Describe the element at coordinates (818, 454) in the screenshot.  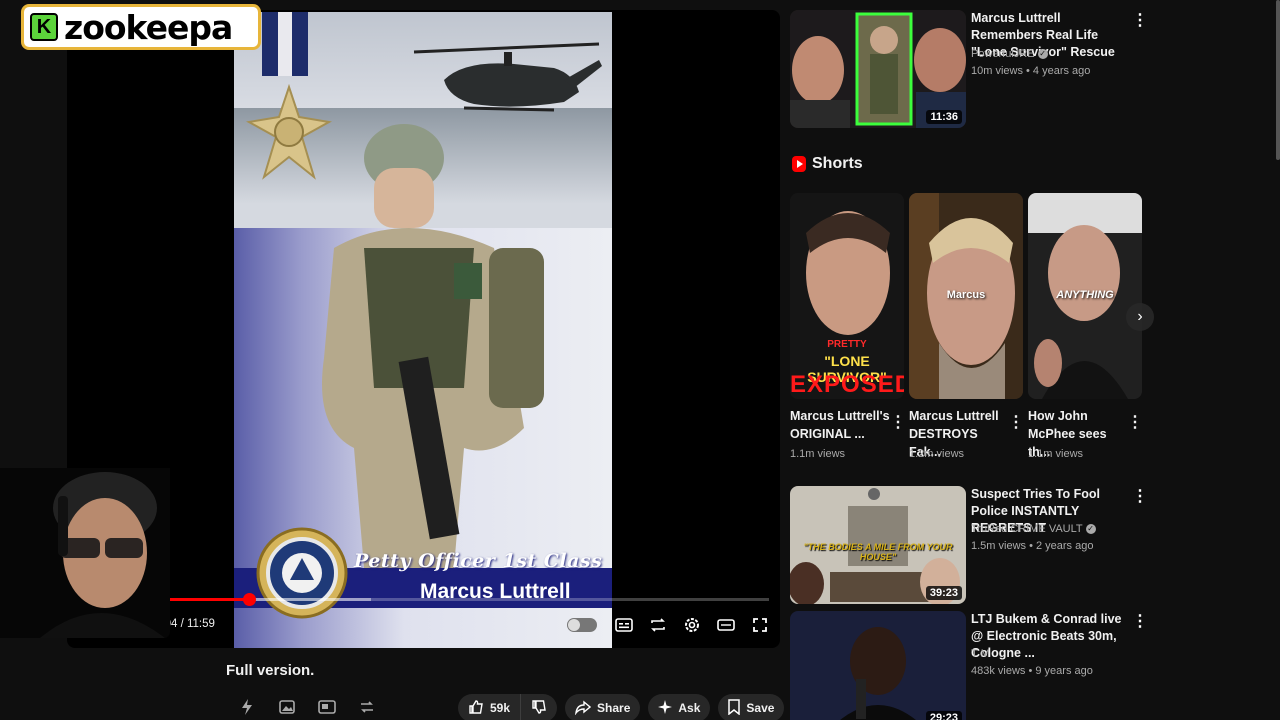
I see `short-views-1: 1.1m views` at that location.